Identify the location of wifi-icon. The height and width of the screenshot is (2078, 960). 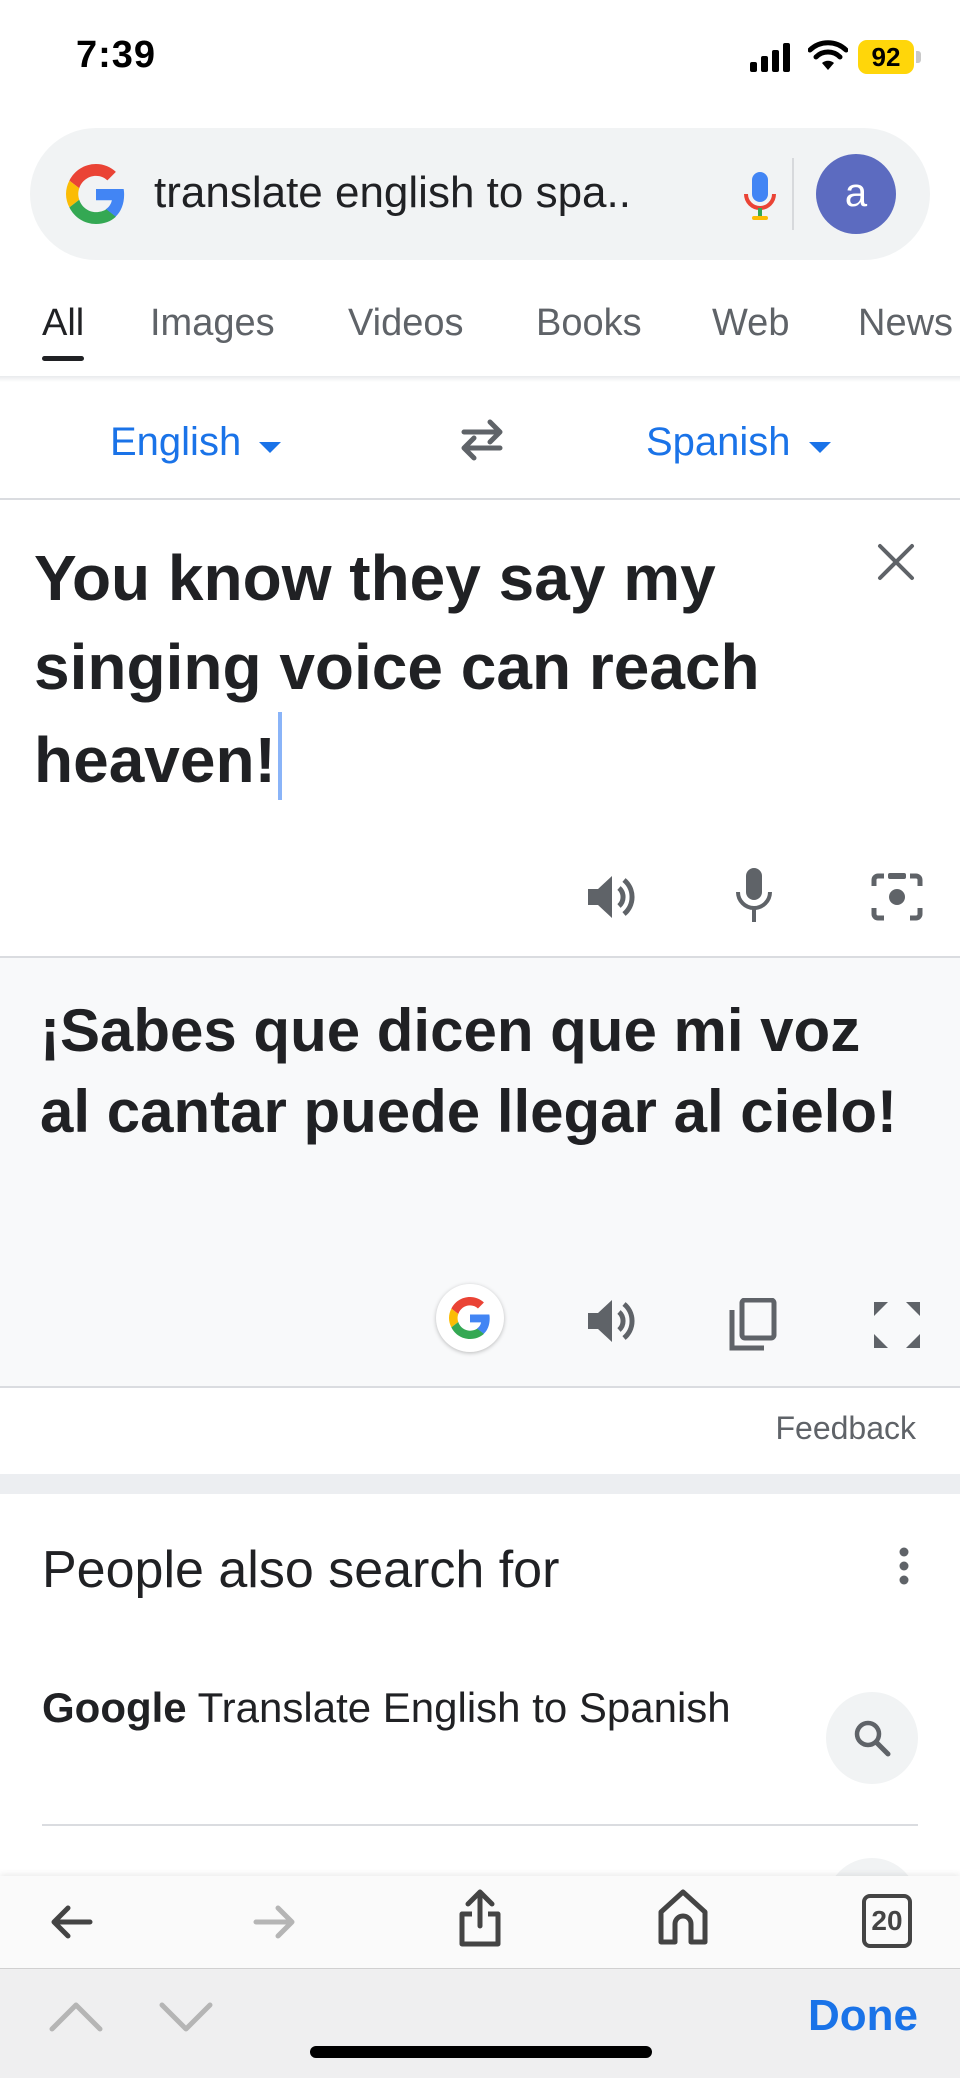
(828, 55).